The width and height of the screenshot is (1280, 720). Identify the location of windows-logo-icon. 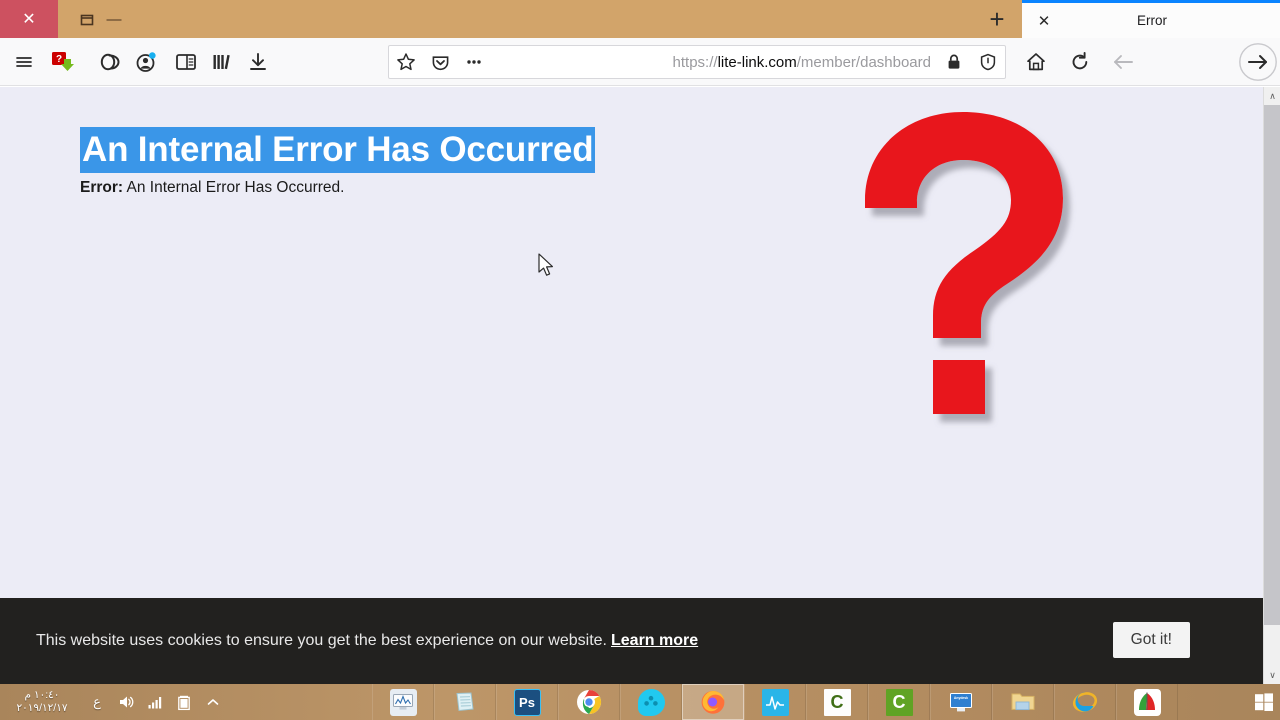
(1264, 702).